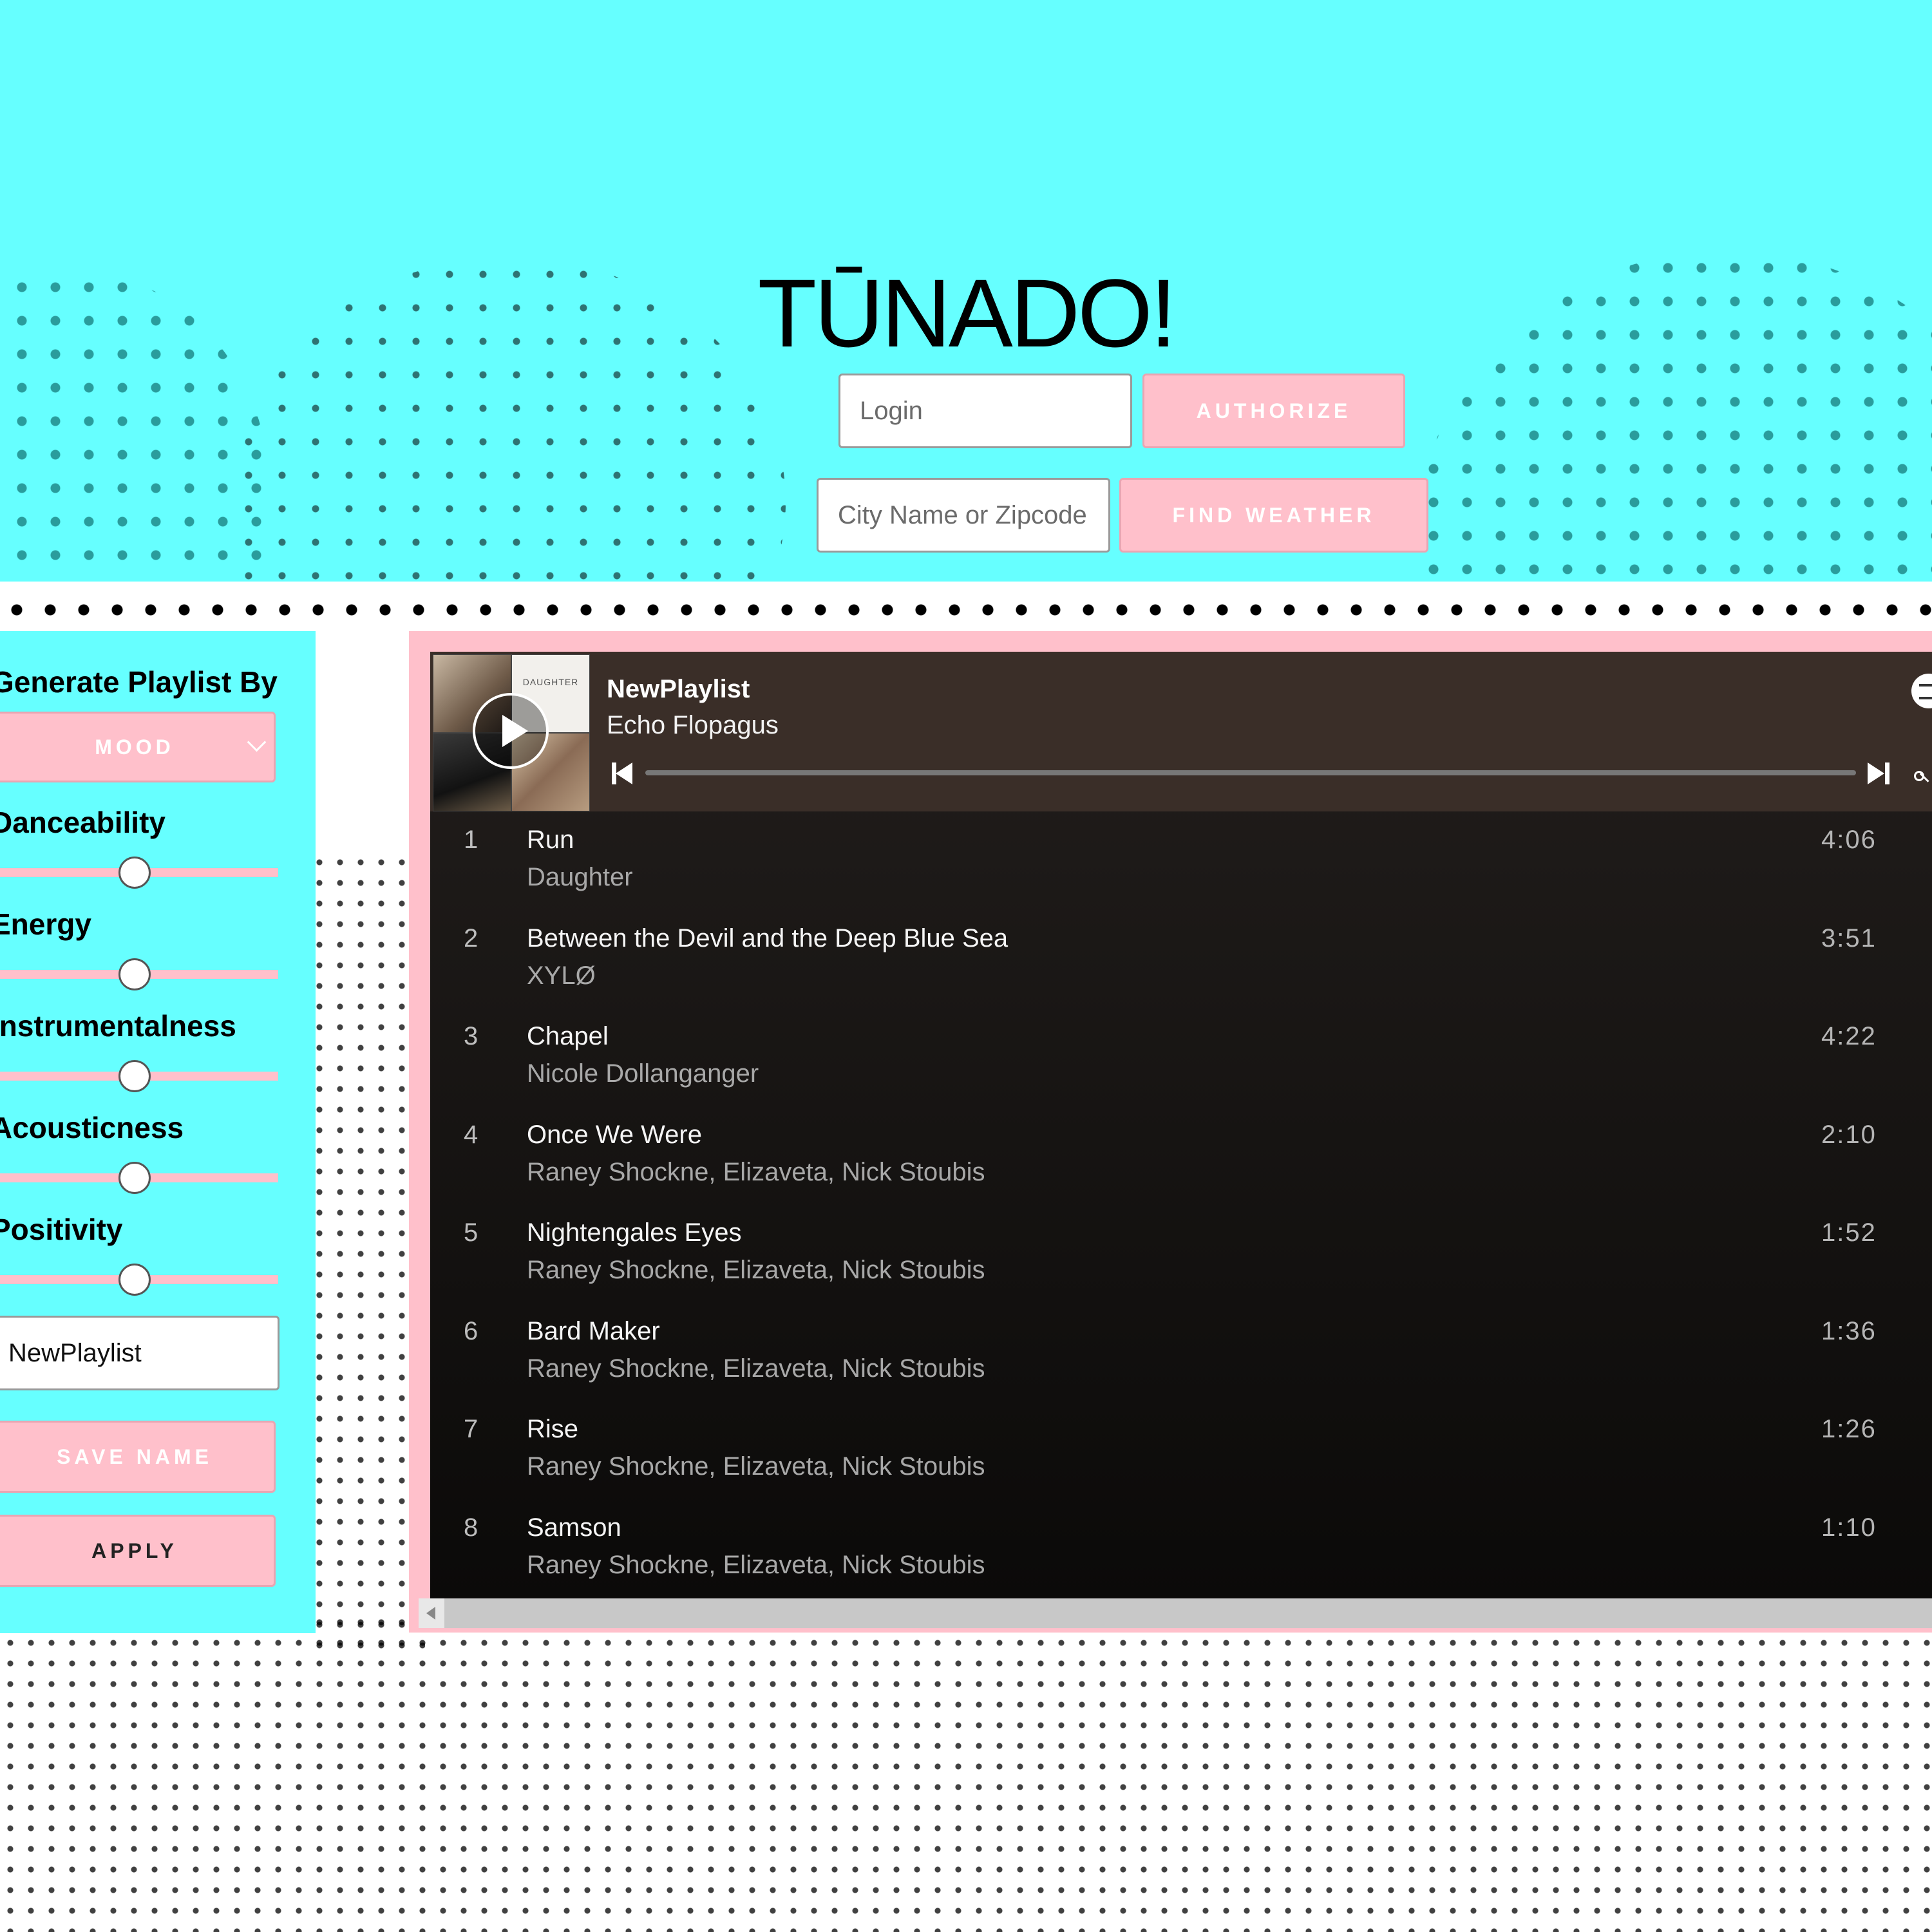 Image resolution: width=1932 pixels, height=1932 pixels. Describe the element at coordinates (679, 689) in the screenshot. I see `playlist-name: NewPlaylist` at that location.